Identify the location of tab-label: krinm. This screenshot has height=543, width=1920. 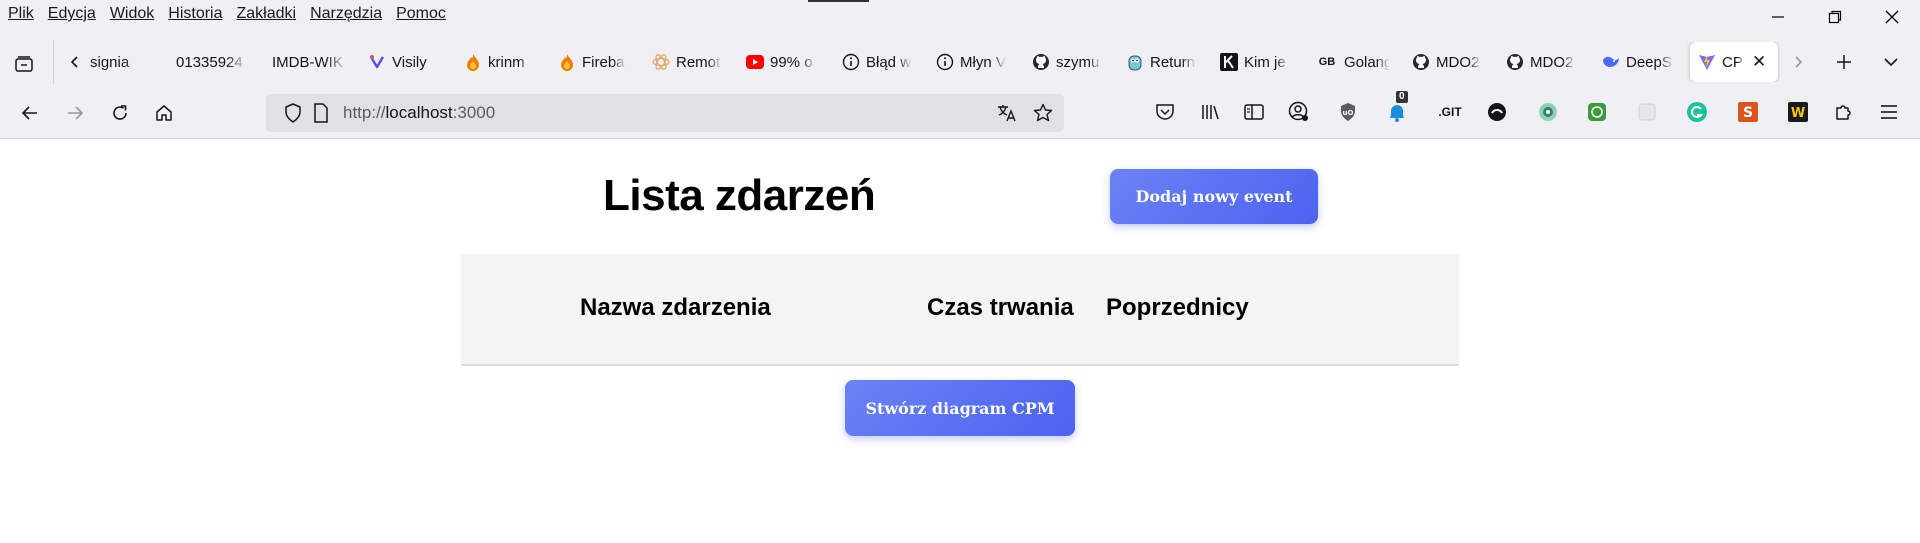
(506, 62).